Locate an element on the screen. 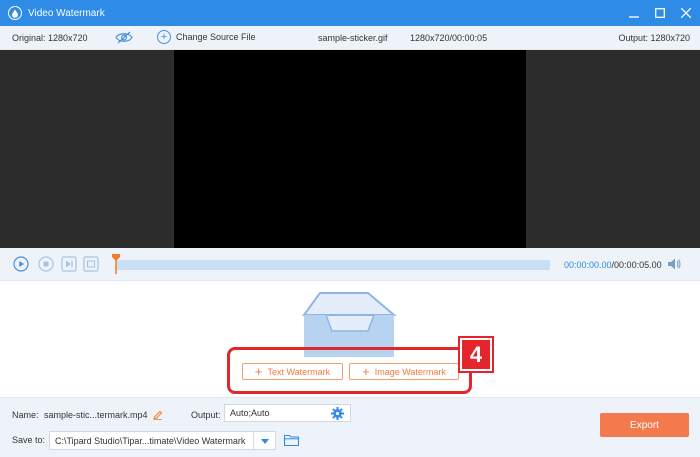  maximize-icon is located at coordinates (660, 13).